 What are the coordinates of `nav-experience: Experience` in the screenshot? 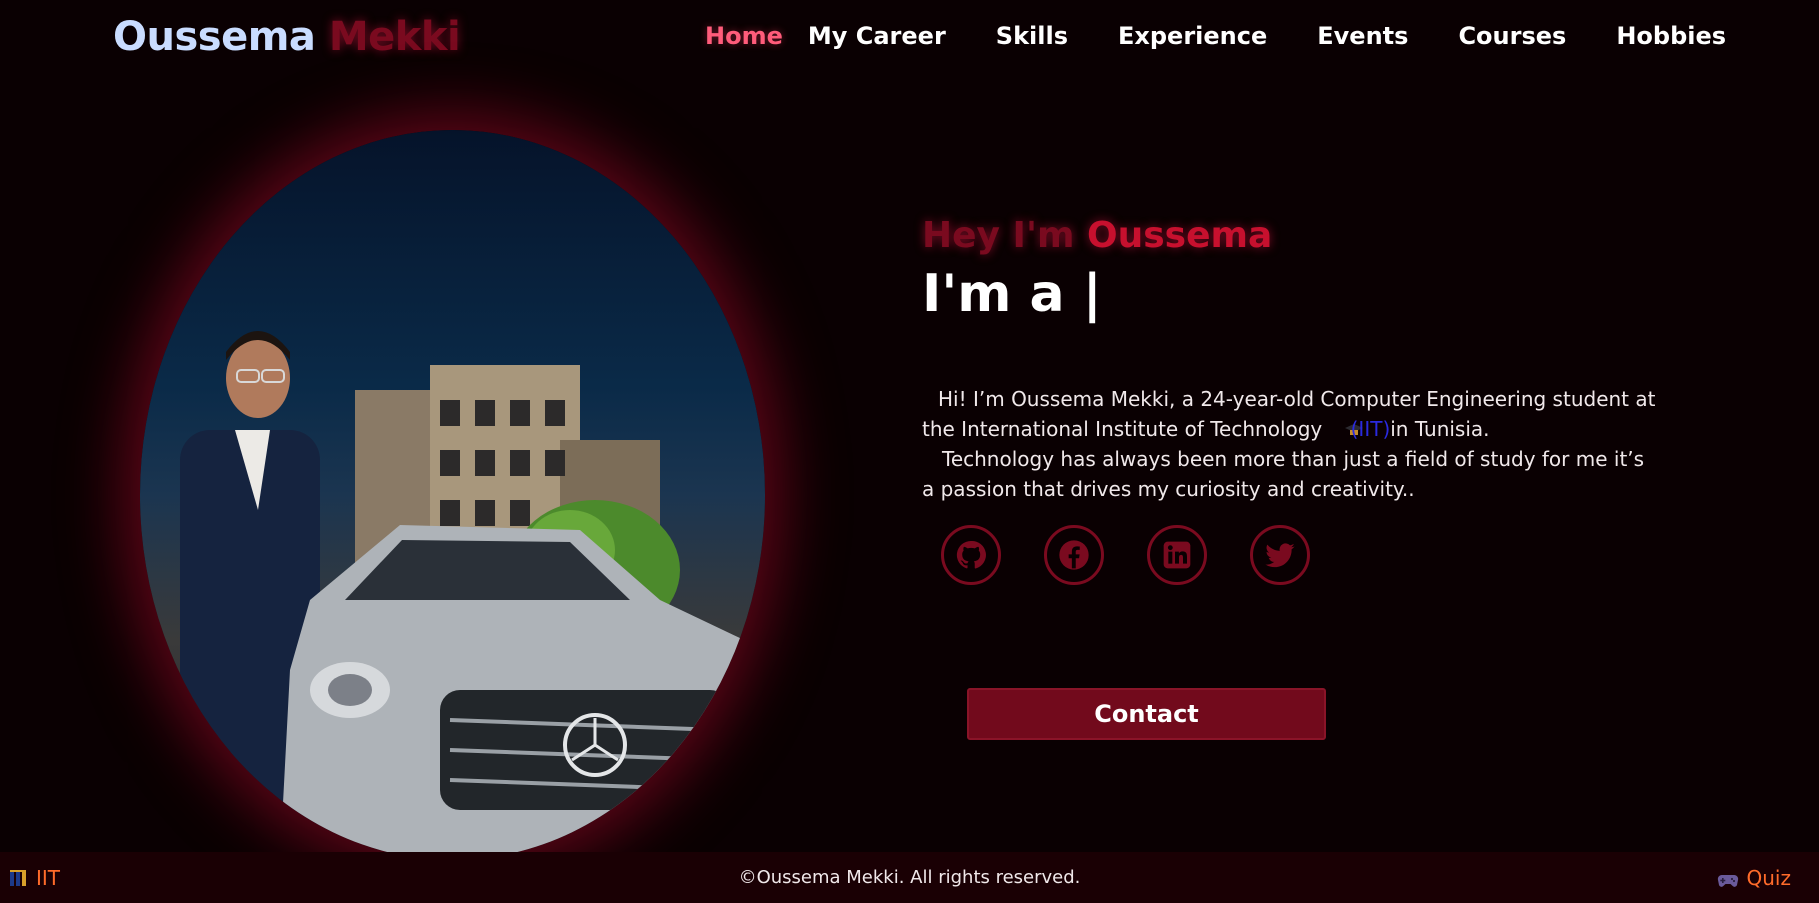 It's located at (1192, 36).